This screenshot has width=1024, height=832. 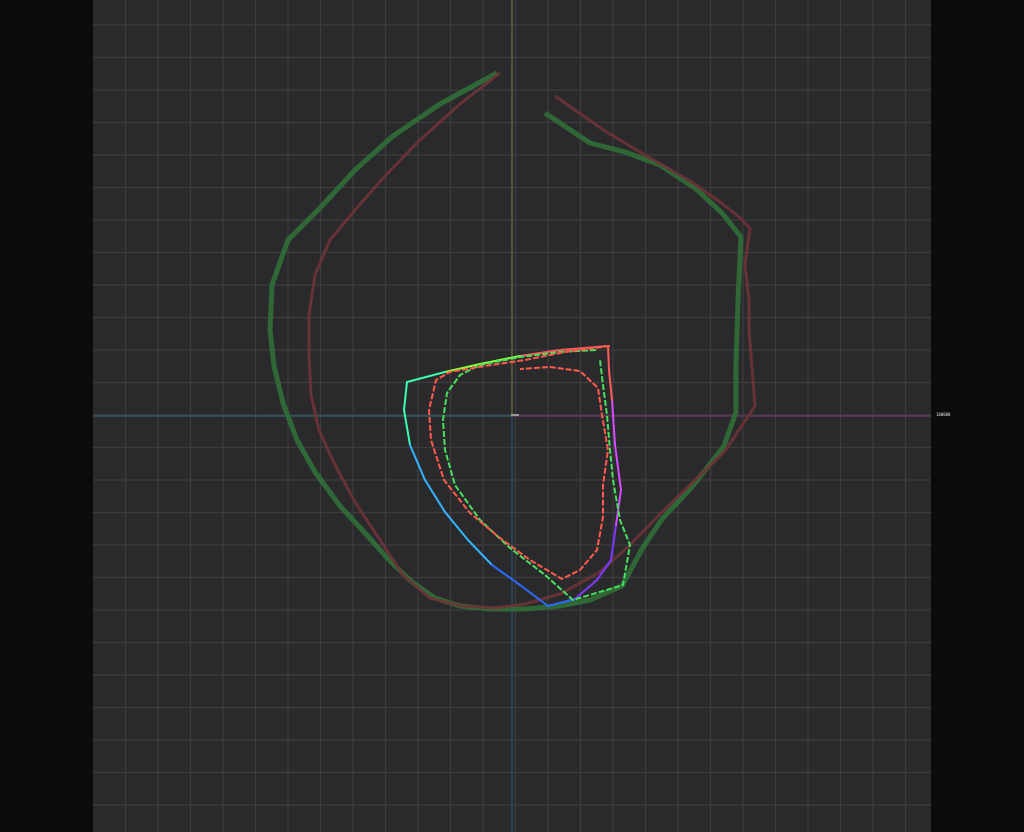 What do you see at coordinates (608, 358) in the screenshot?
I see `rainbow-outline-segment` at bounding box center [608, 358].